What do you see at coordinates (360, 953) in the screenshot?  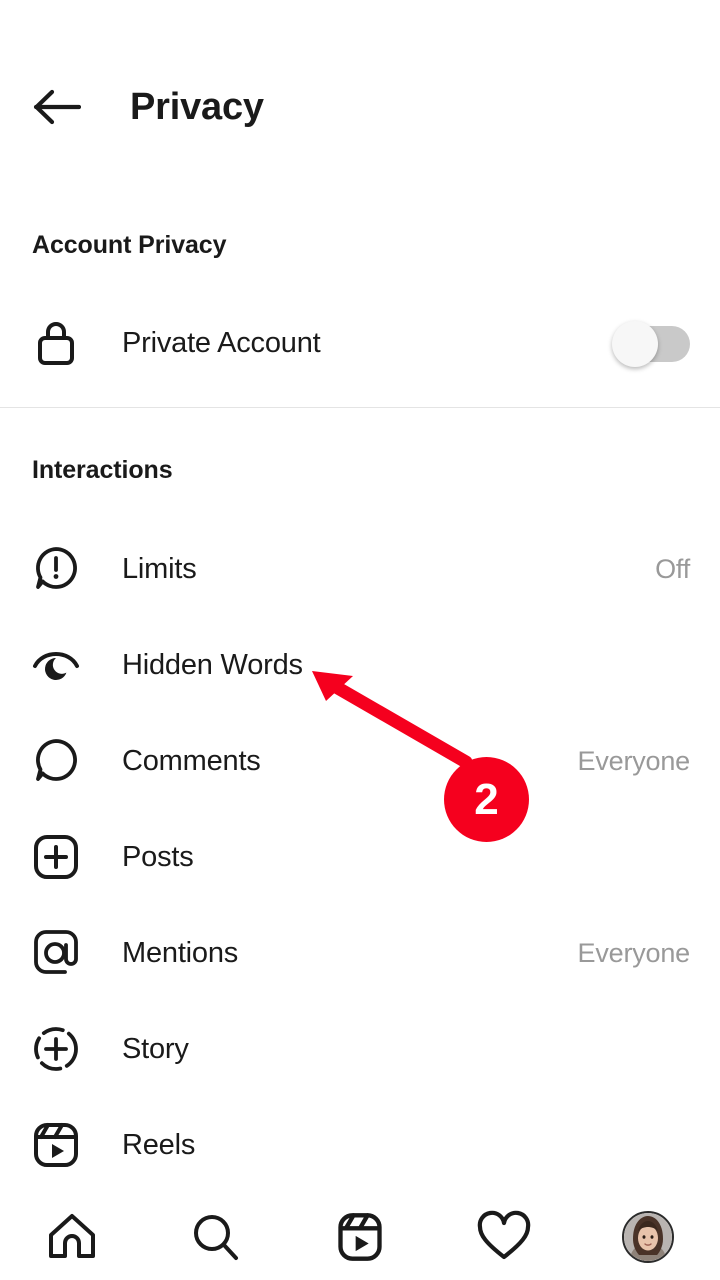 I see `row-mentions: Mentions Everyone` at bounding box center [360, 953].